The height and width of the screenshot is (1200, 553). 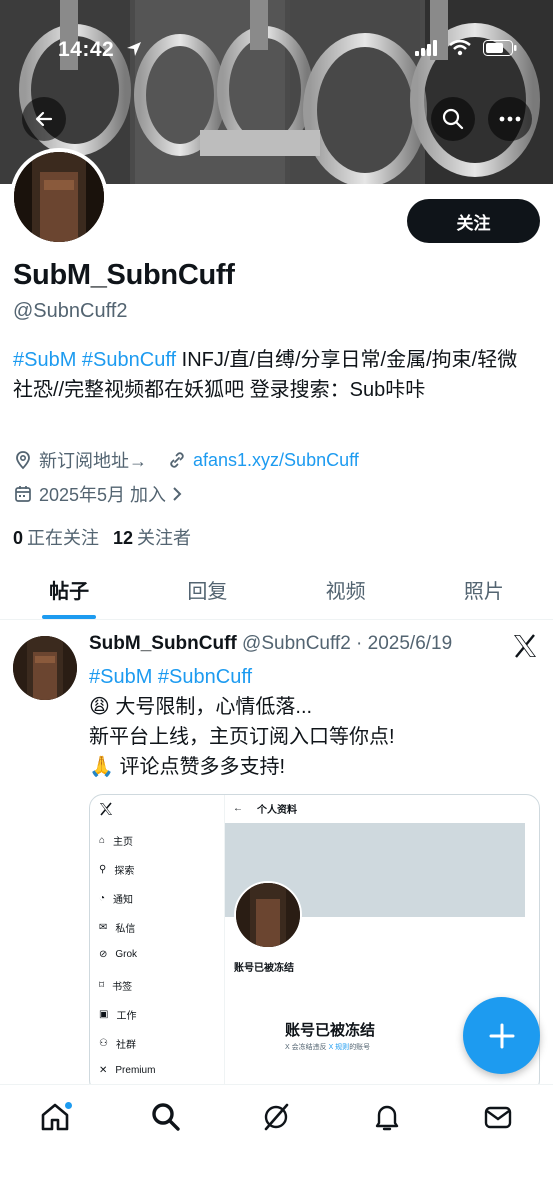 I want to click on post-avatar, so click(x=45, y=668).